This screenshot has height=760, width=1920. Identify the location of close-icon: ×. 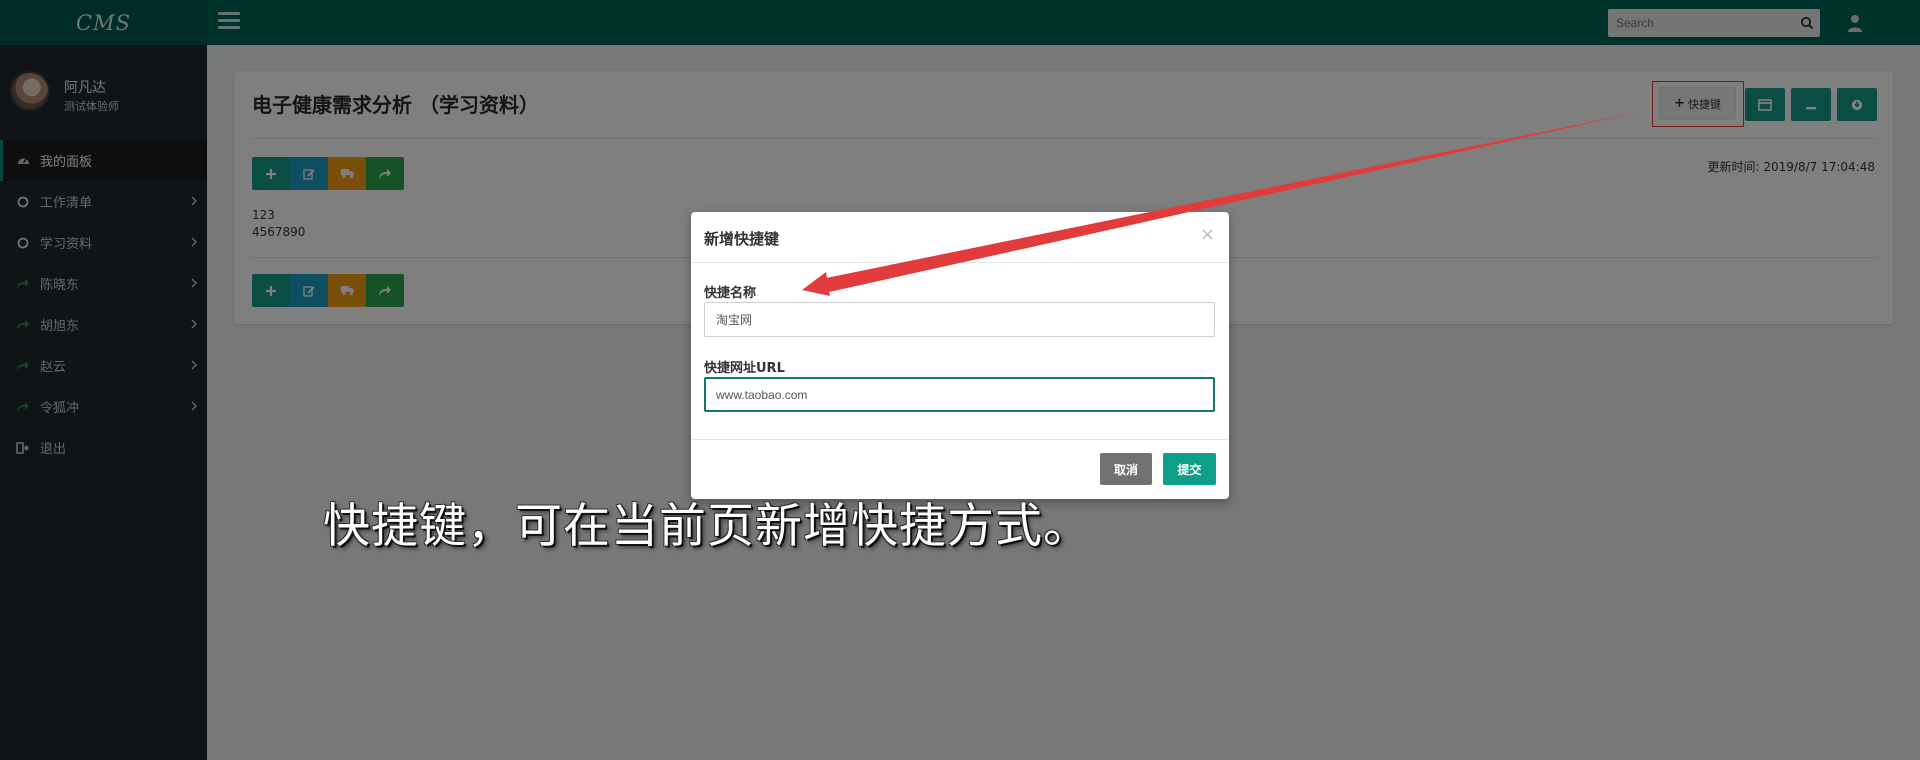
(1207, 234).